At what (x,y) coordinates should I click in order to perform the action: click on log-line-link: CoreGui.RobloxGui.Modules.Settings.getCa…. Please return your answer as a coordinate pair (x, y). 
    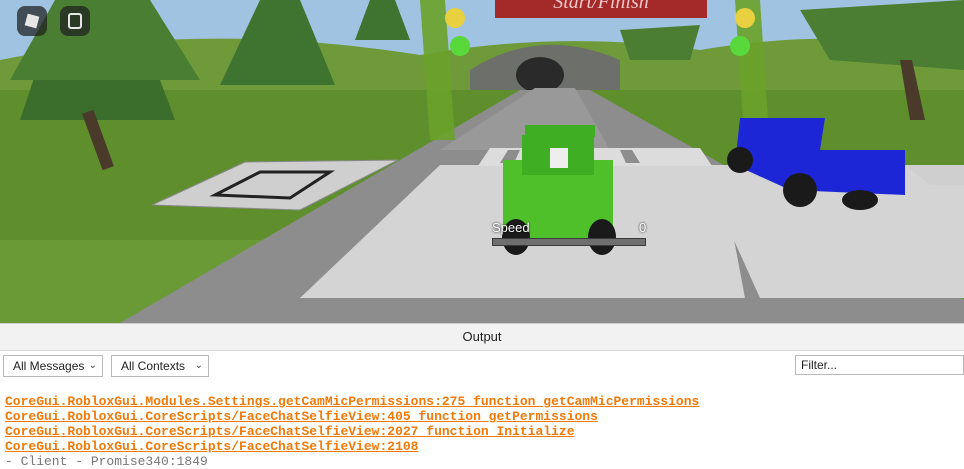
    Looking at the image, I should click on (482, 401).